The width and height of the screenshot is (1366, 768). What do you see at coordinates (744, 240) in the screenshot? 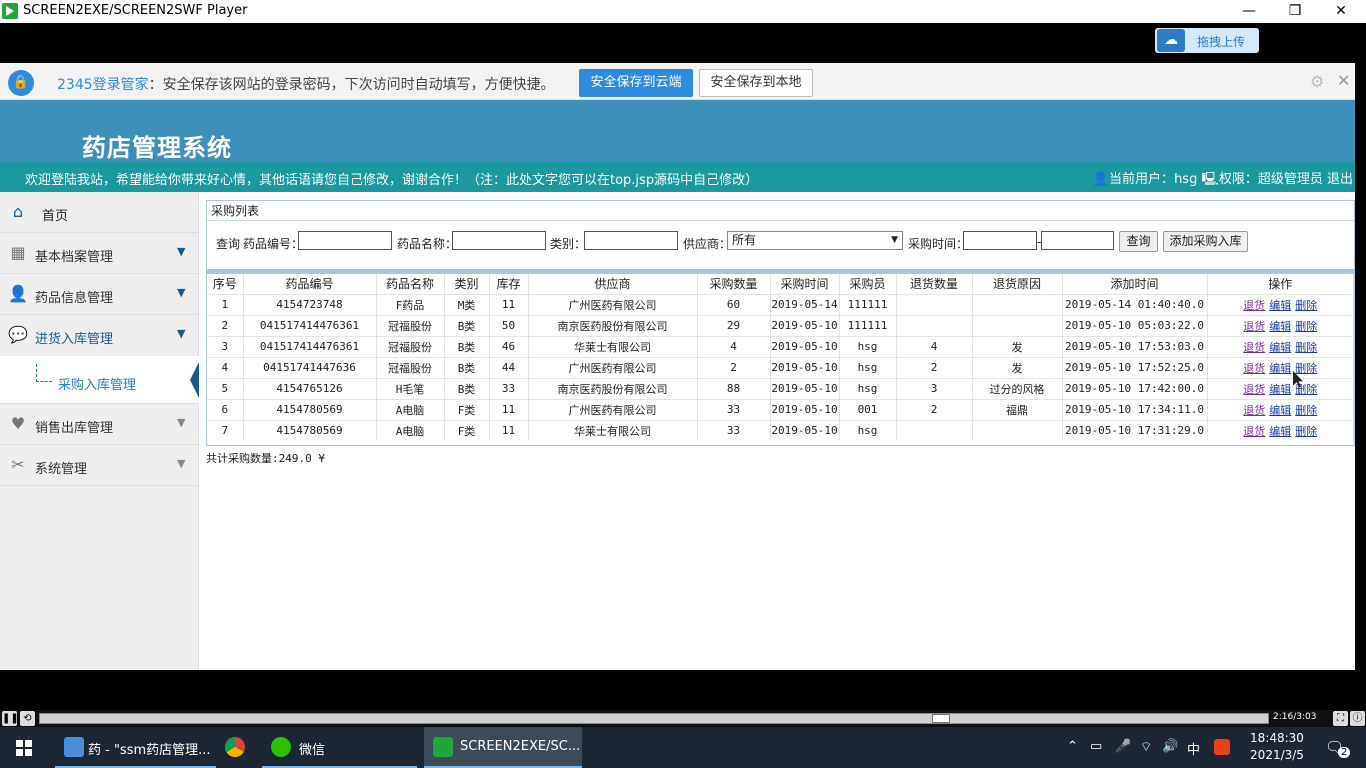
I see `supplier-value: 所有` at bounding box center [744, 240].